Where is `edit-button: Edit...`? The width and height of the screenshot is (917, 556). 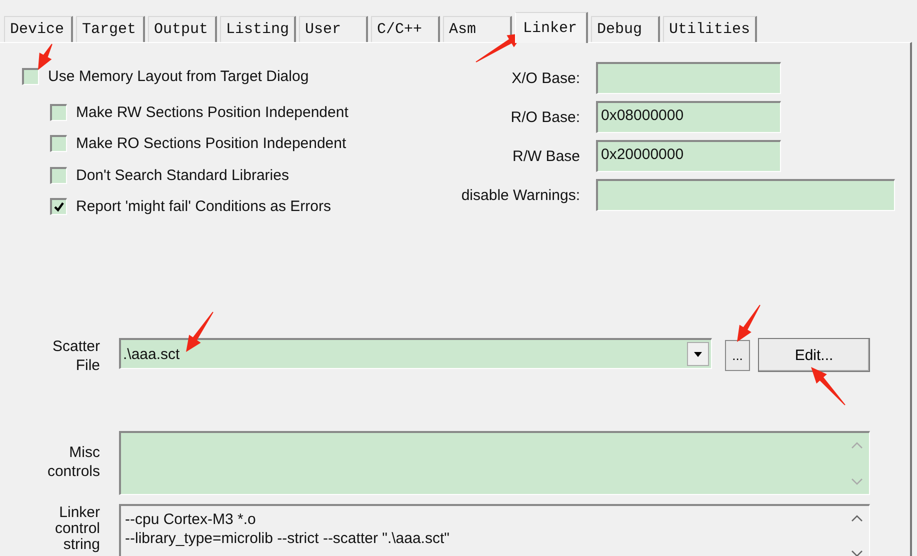
edit-button: Edit... is located at coordinates (814, 355).